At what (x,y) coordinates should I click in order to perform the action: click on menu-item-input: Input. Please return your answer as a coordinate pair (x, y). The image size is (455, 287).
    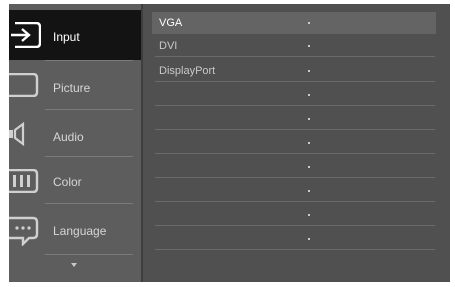
    Looking at the image, I should click on (75, 35).